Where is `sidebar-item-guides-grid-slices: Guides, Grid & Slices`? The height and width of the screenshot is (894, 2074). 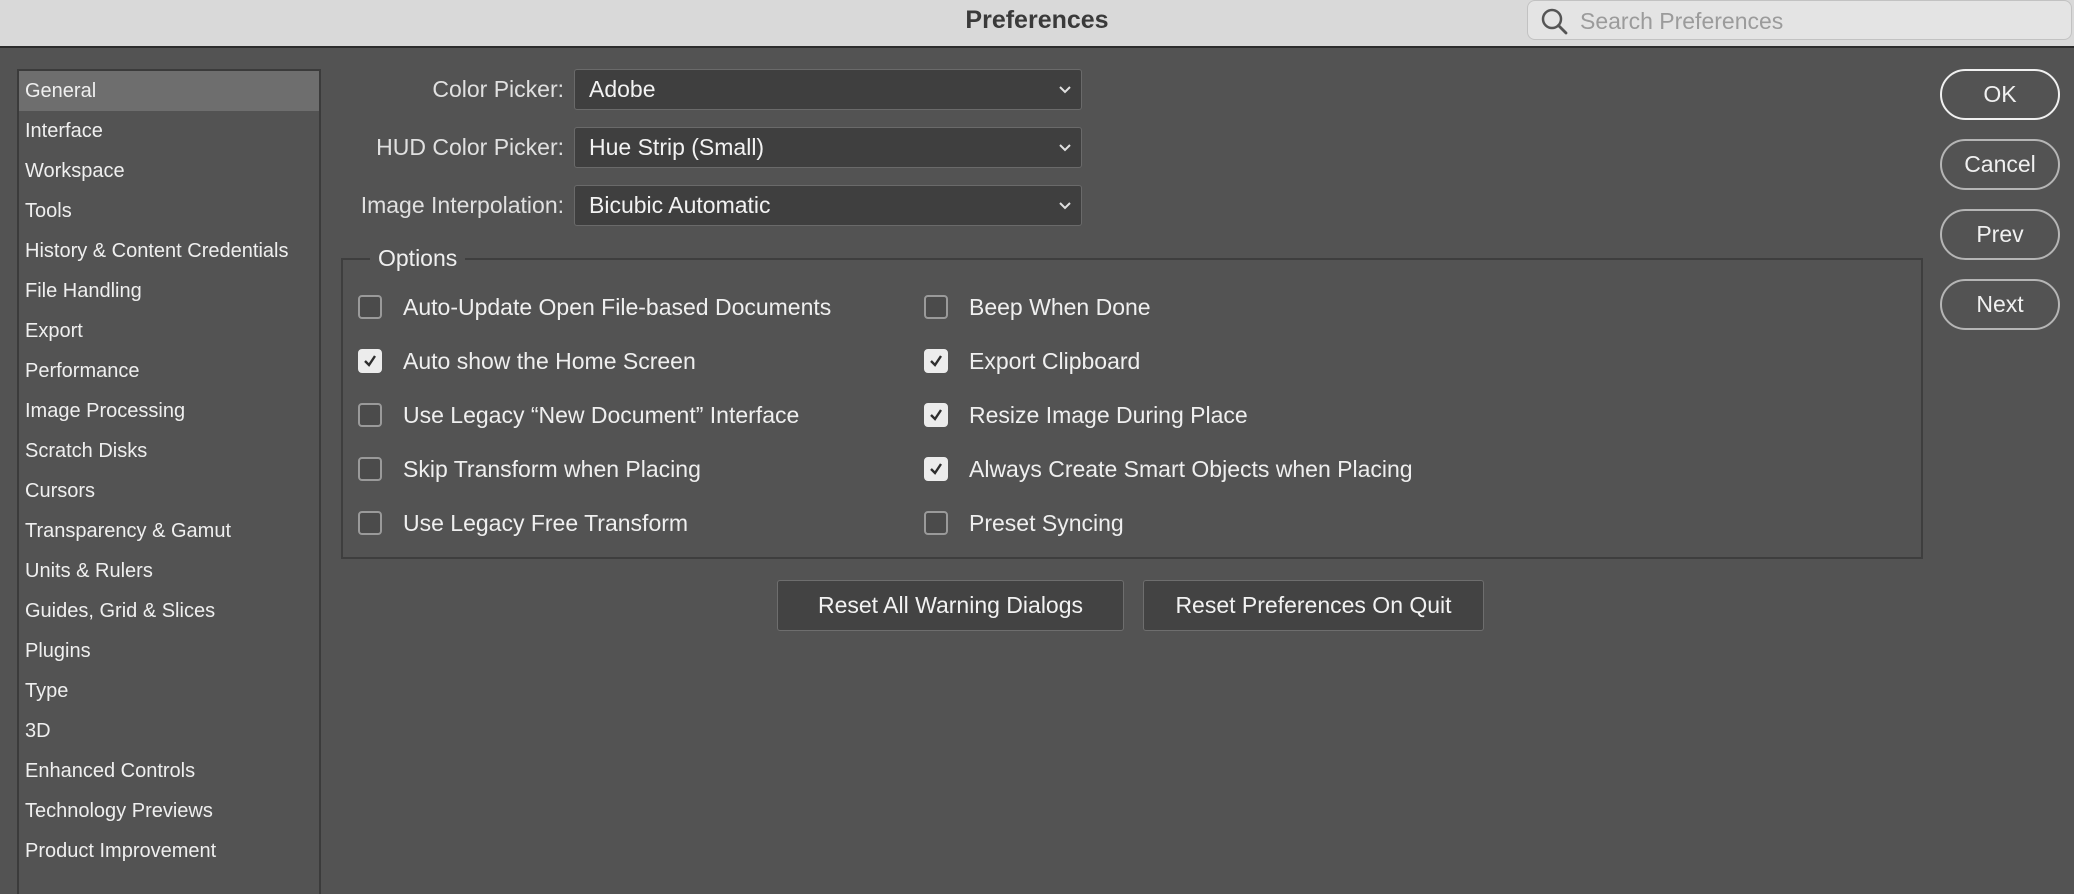 sidebar-item-guides-grid-slices: Guides, Grid & Slices is located at coordinates (169, 611).